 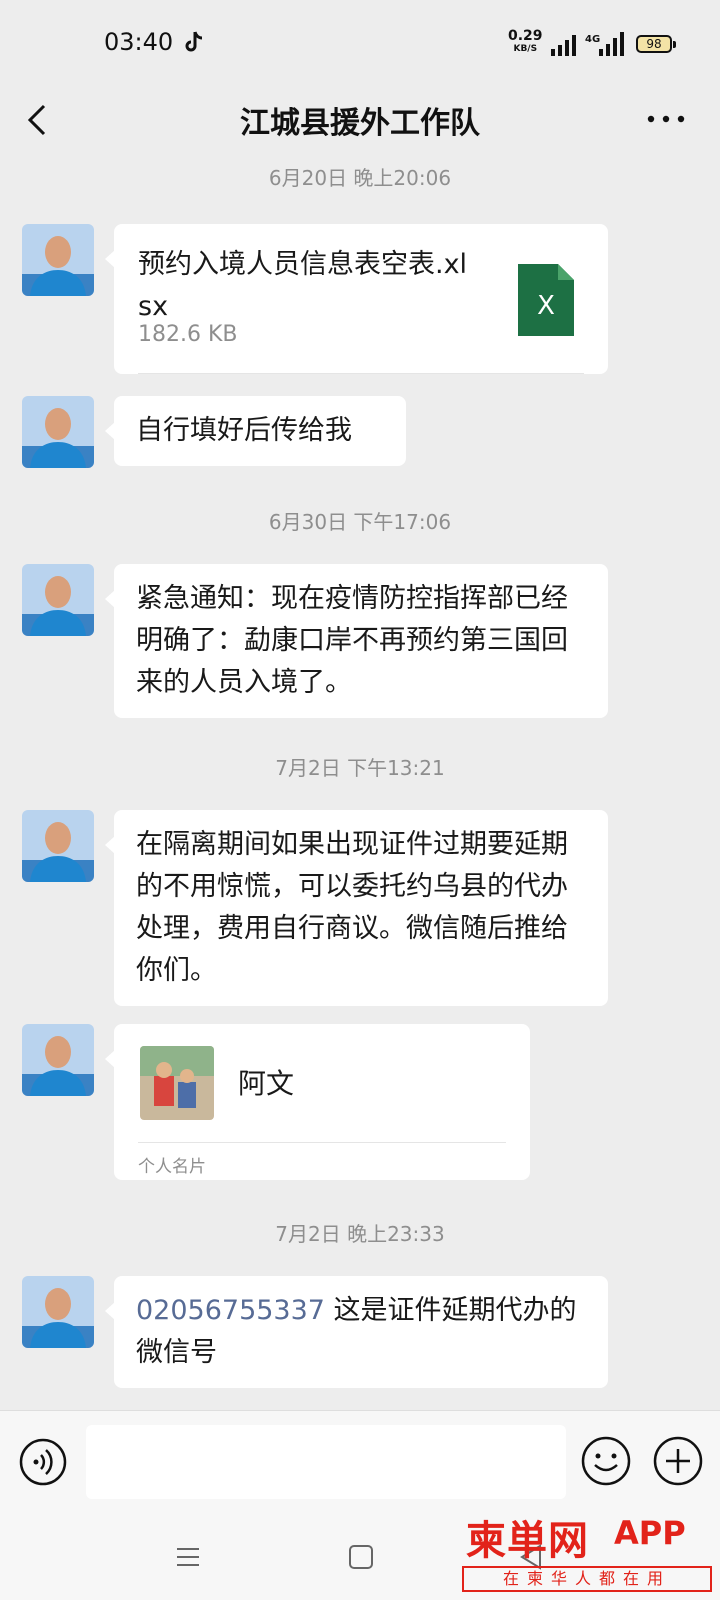 I want to click on watermark-app-label: APP, so click(x=650, y=1533).